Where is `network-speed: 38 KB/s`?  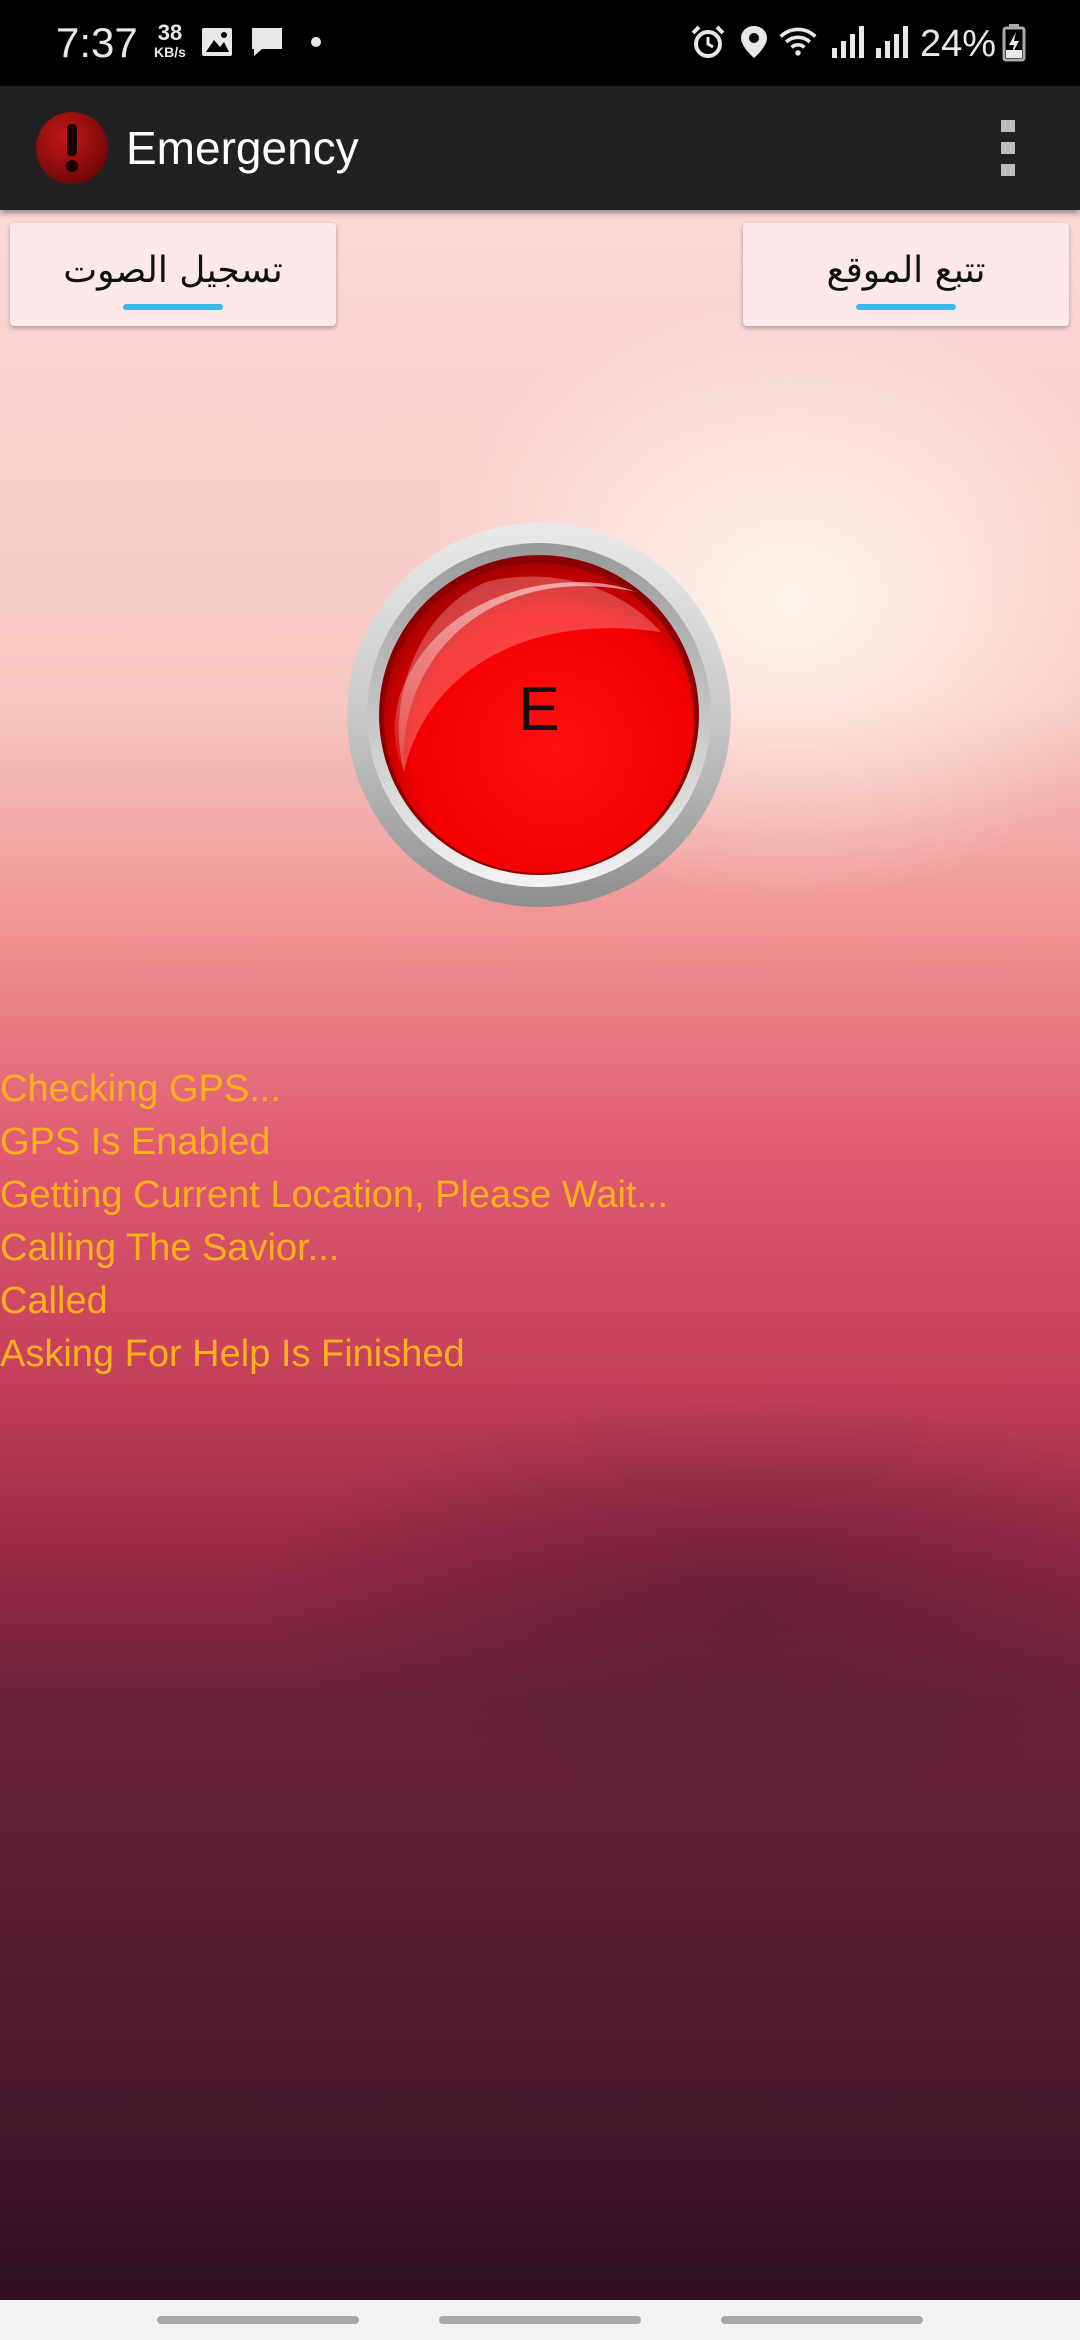
network-speed: 38 KB/s is located at coordinates (170, 40).